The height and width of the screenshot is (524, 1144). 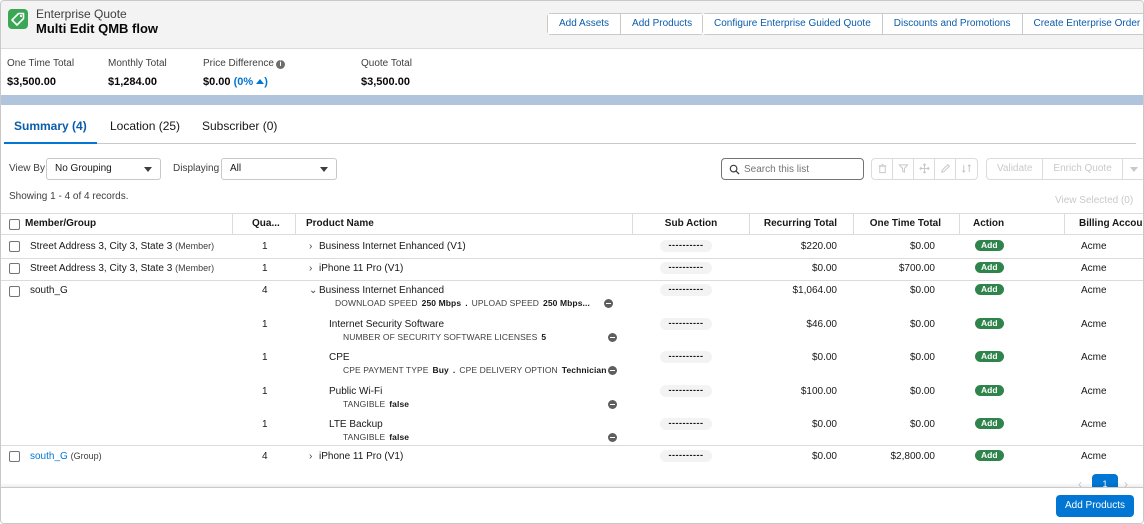 I want to click on view-by-select: No Grouping, so click(x=103, y=169).